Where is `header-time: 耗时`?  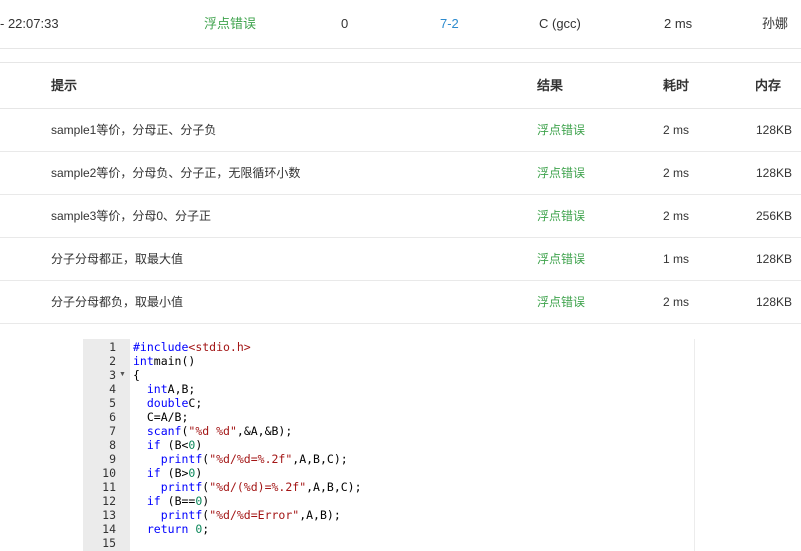
header-time: 耗时 is located at coordinates (676, 85).